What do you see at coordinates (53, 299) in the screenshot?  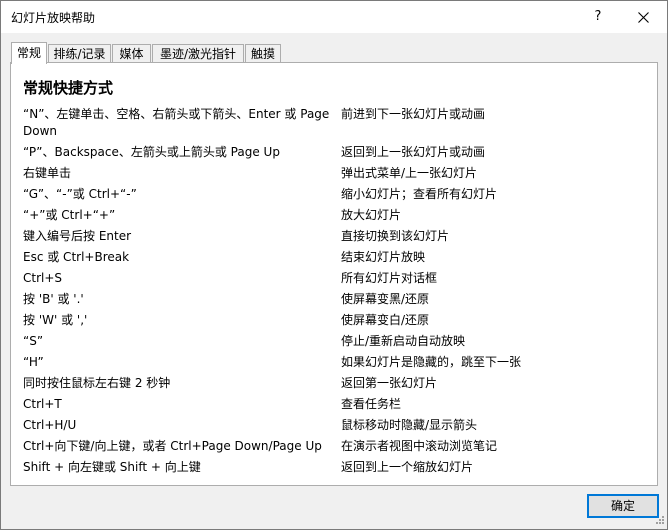 I see `shortcut-key: 按 'B' 或 '.'` at bounding box center [53, 299].